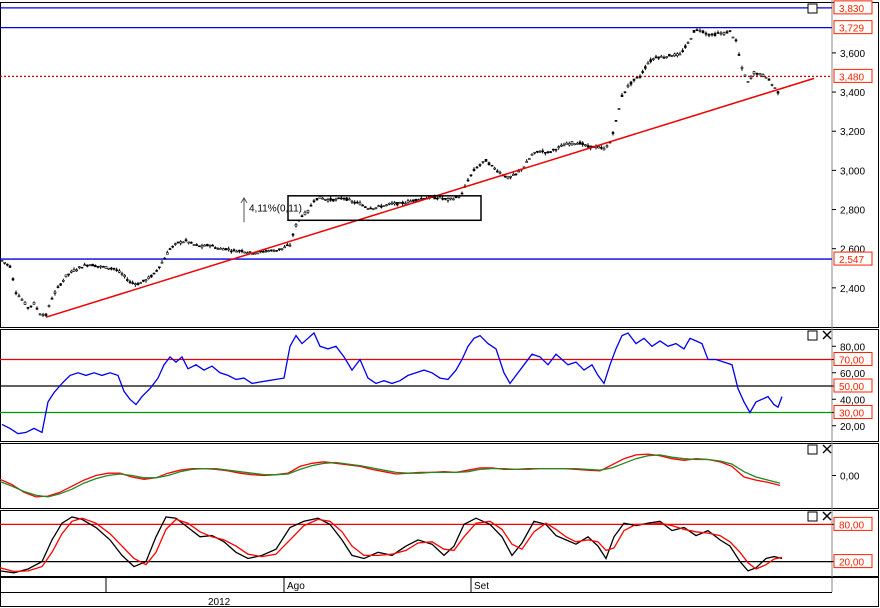 The width and height of the screenshot is (880, 608). What do you see at coordinates (436, 545) in the screenshot?
I see `stochastic-panel: 80,00 20,00` at bounding box center [436, 545].